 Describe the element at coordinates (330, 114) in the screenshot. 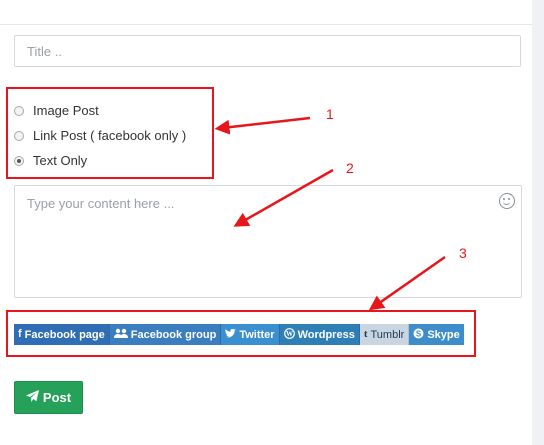

I see `annotation-number-1: 1` at that location.